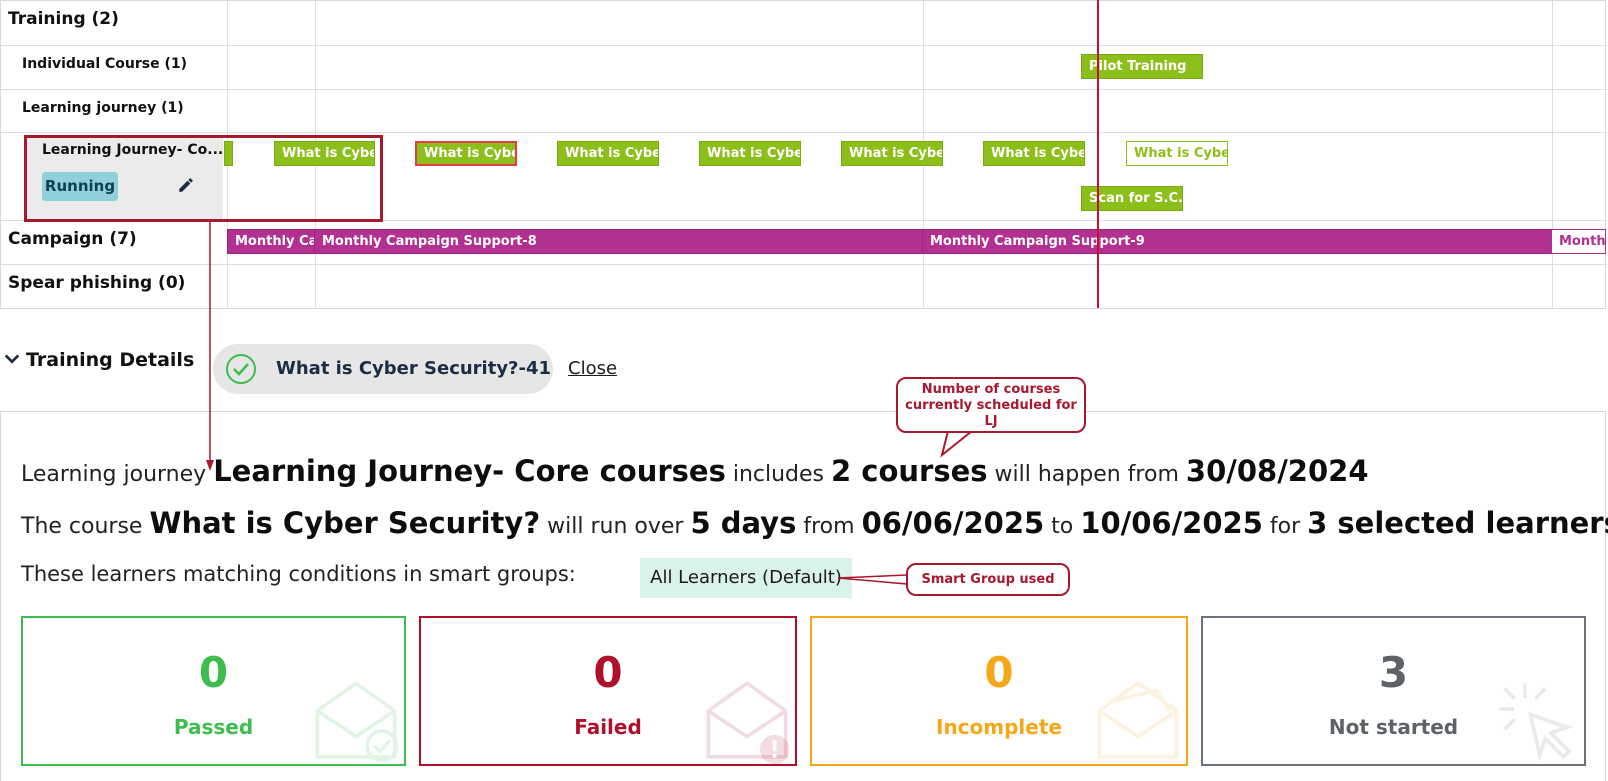 The width and height of the screenshot is (1608, 781). I want to click on course-start-date: 06/06/2025, so click(953, 523).